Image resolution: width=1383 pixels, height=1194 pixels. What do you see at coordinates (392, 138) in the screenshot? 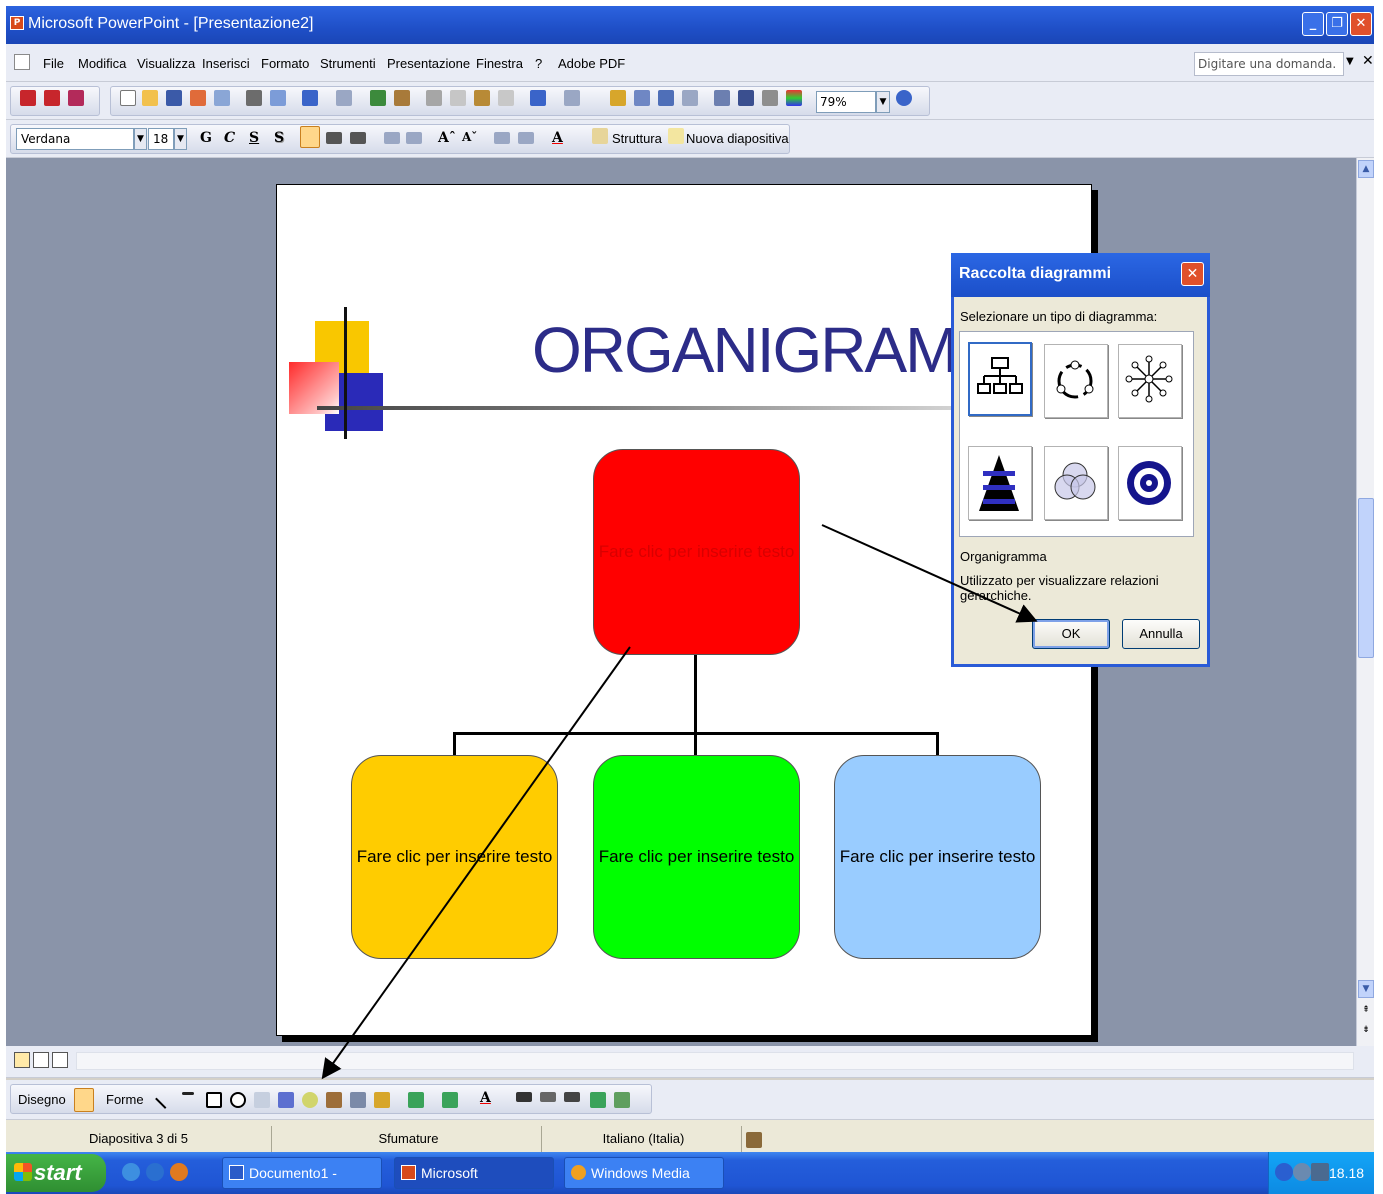
I see `numbering-icon` at bounding box center [392, 138].